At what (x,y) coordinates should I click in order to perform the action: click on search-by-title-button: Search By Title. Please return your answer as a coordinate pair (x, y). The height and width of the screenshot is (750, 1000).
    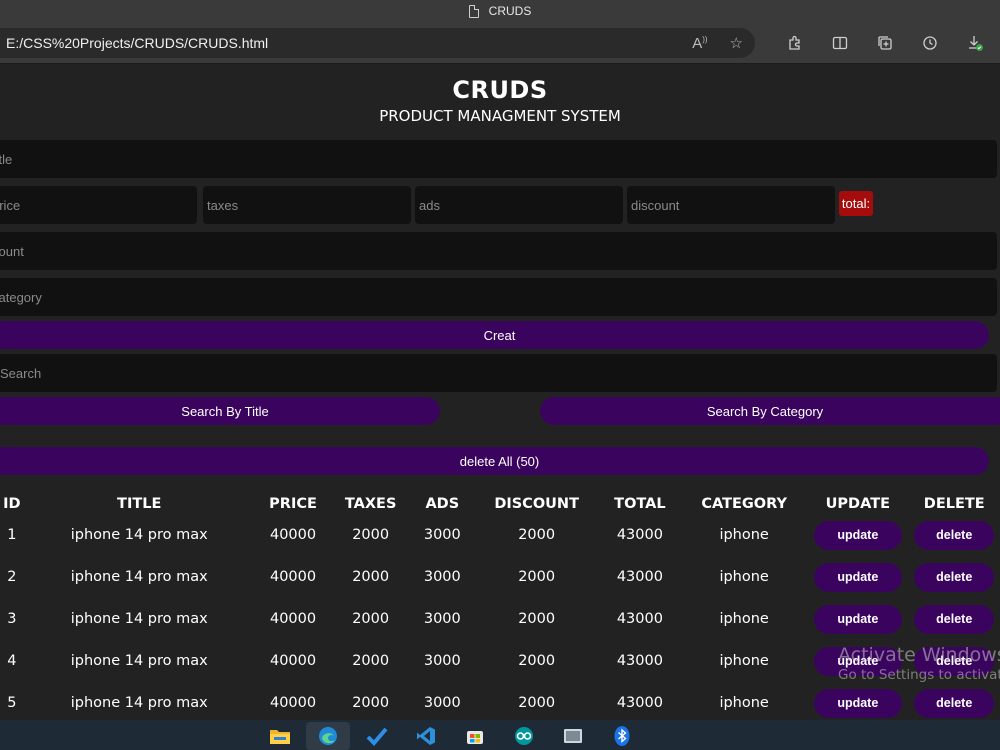
    Looking at the image, I should click on (220, 411).